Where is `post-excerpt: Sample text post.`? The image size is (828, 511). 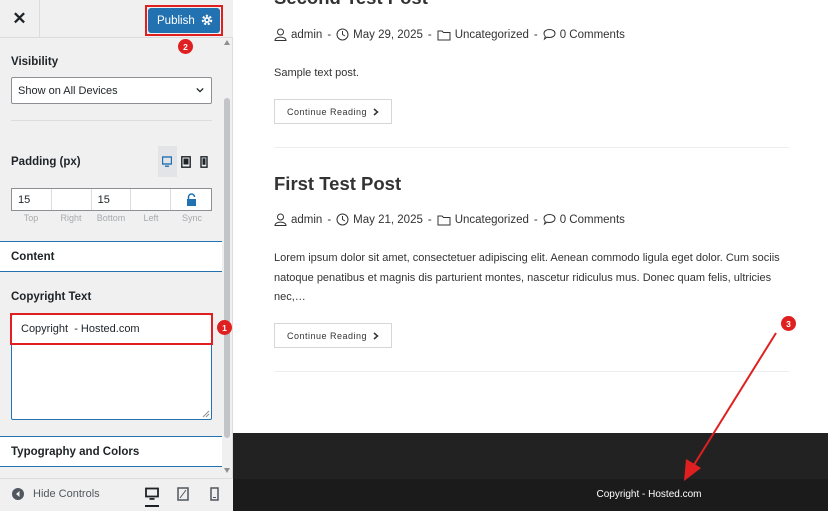
post-excerpt: Sample text post. is located at coordinates (316, 73).